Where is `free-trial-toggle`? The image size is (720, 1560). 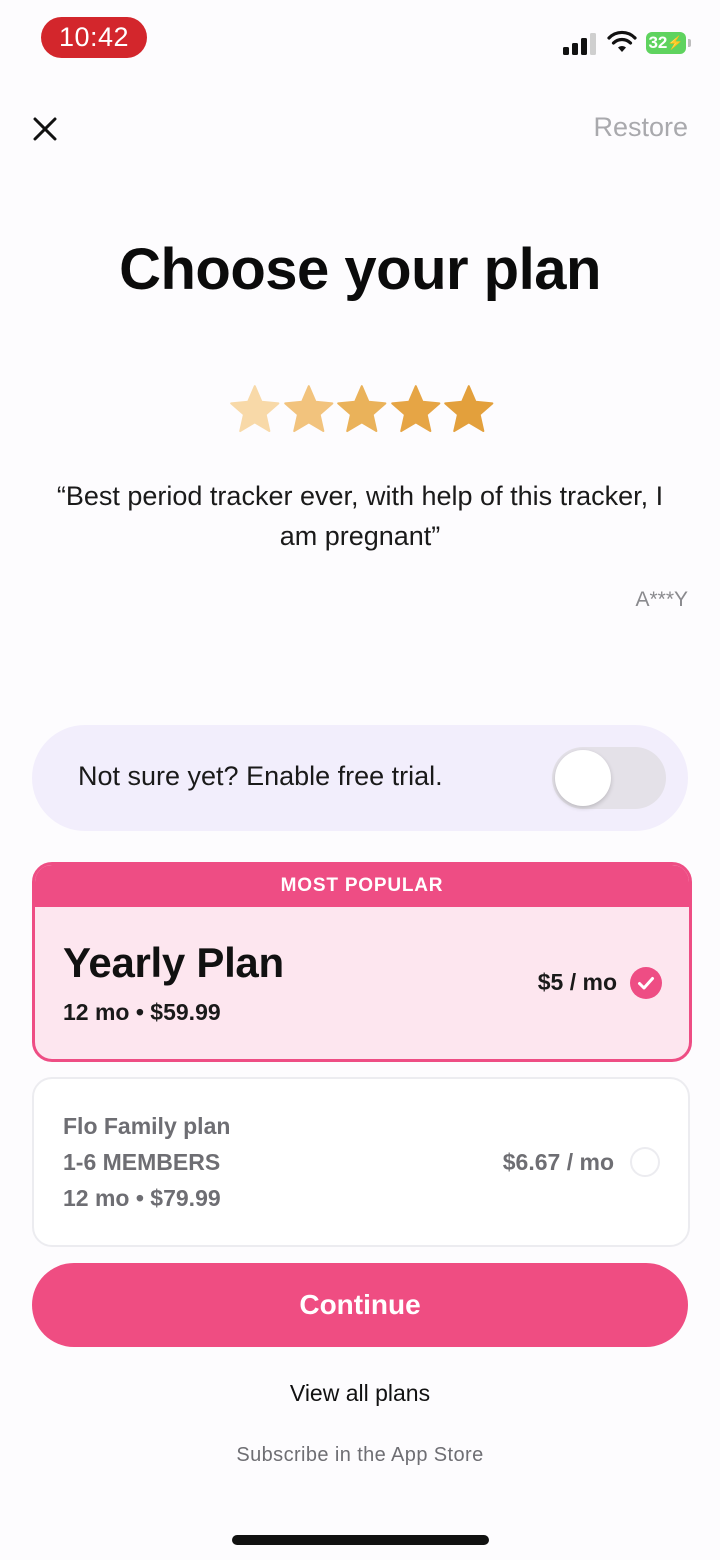
free-trial-toggle is located at coordinates (609, 778).